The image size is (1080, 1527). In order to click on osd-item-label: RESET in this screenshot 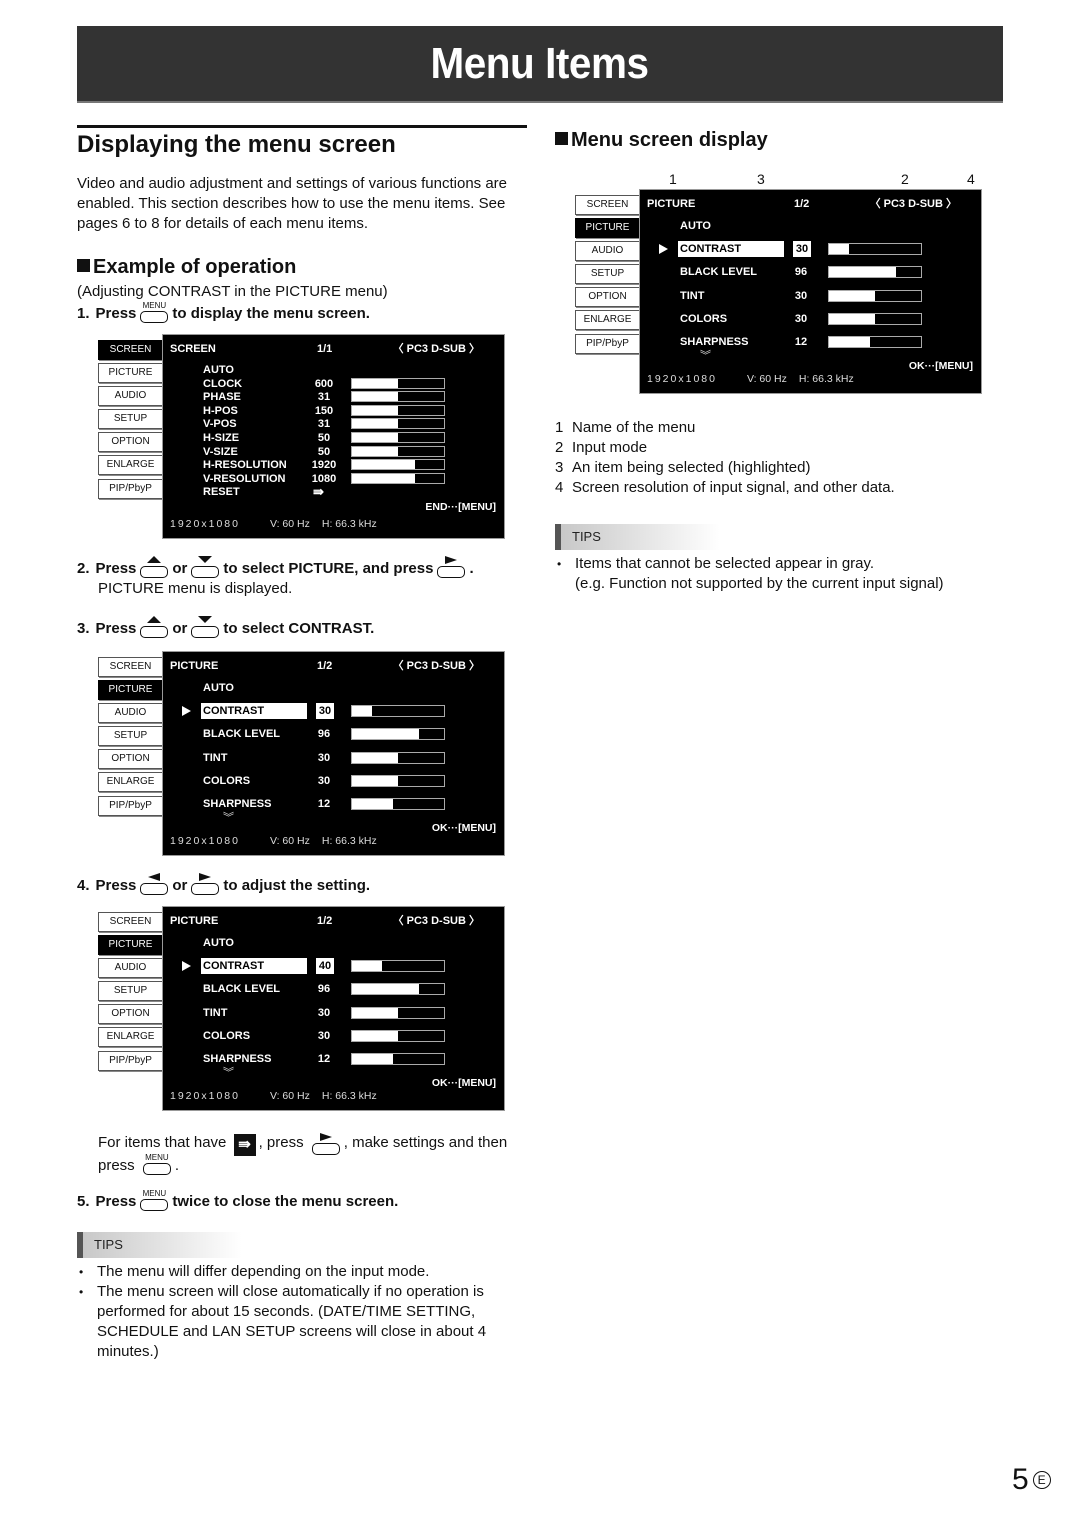, I will do `click(221, 492)`.